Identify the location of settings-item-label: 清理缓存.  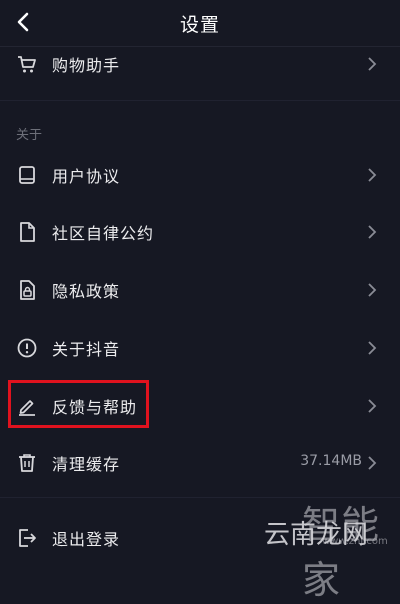
(86, 464).